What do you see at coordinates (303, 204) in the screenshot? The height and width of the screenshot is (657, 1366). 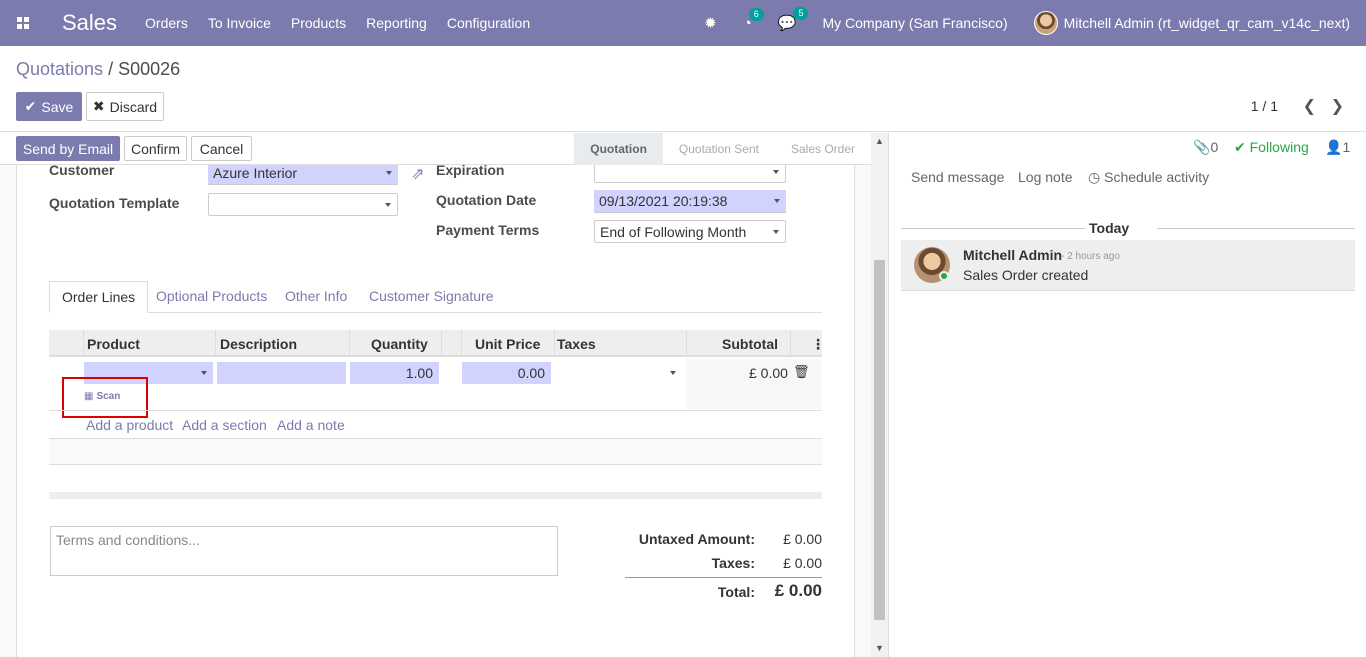 I see `quotation-template-field` at bounding box center [303, 204].